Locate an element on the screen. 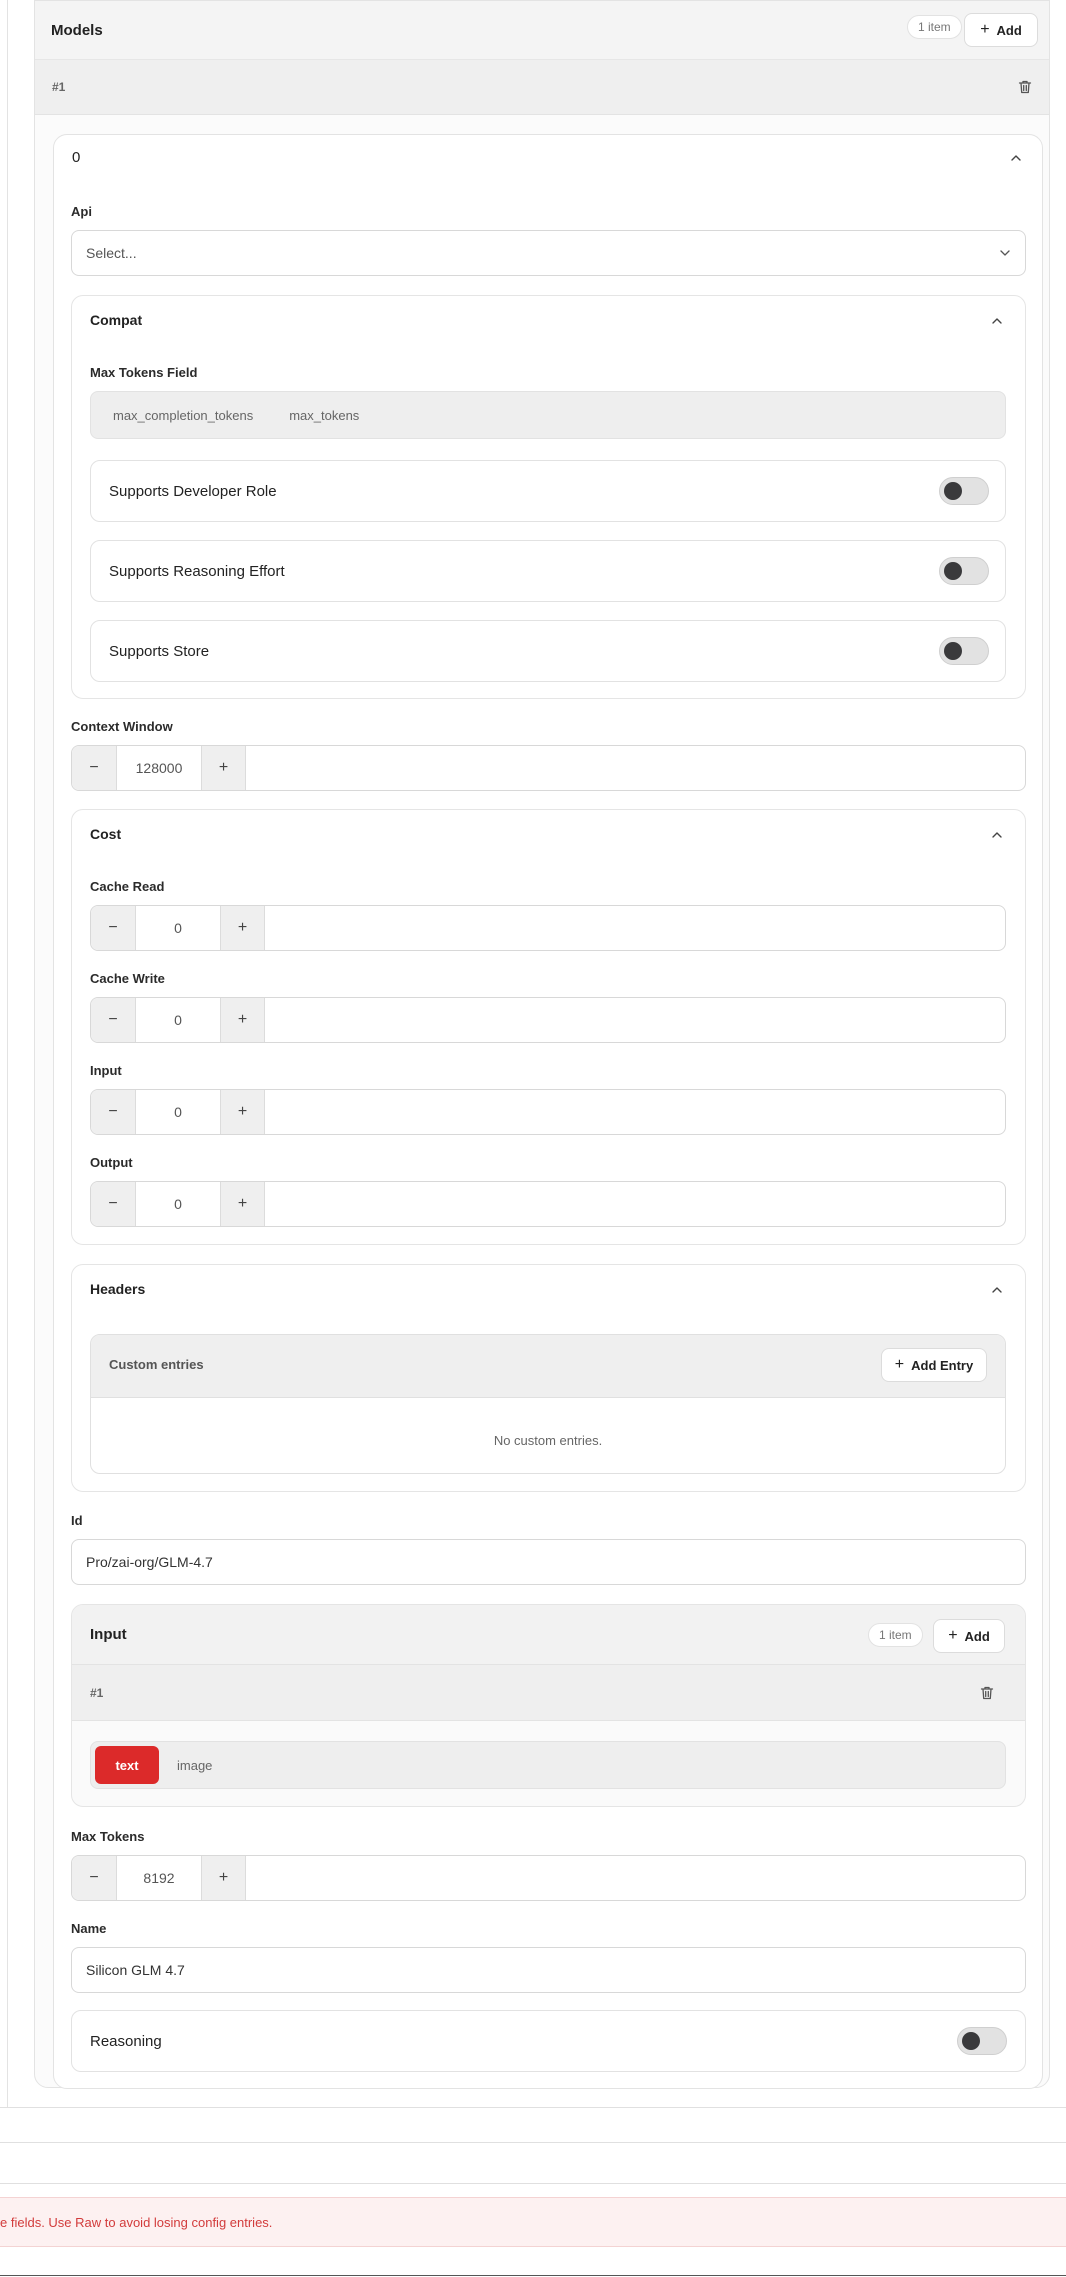 Image resolution: width=1066 pixels, height=2277 pixels. cost-output-label: Output is located at coordinates (111, 1162).